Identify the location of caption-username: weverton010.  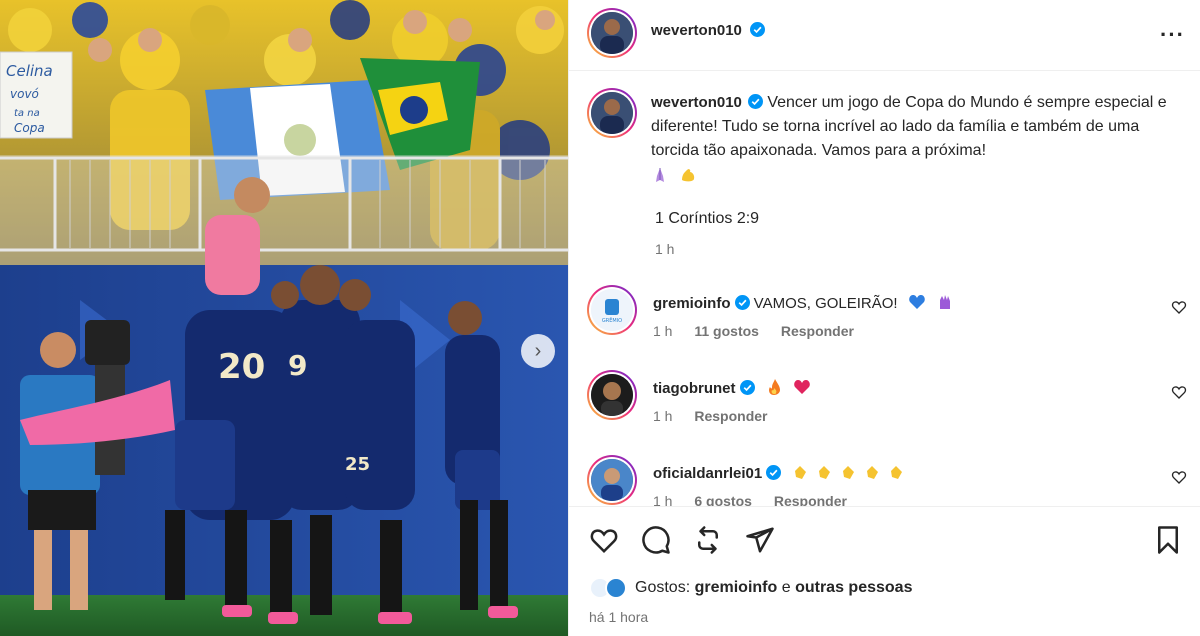
(696, 102).